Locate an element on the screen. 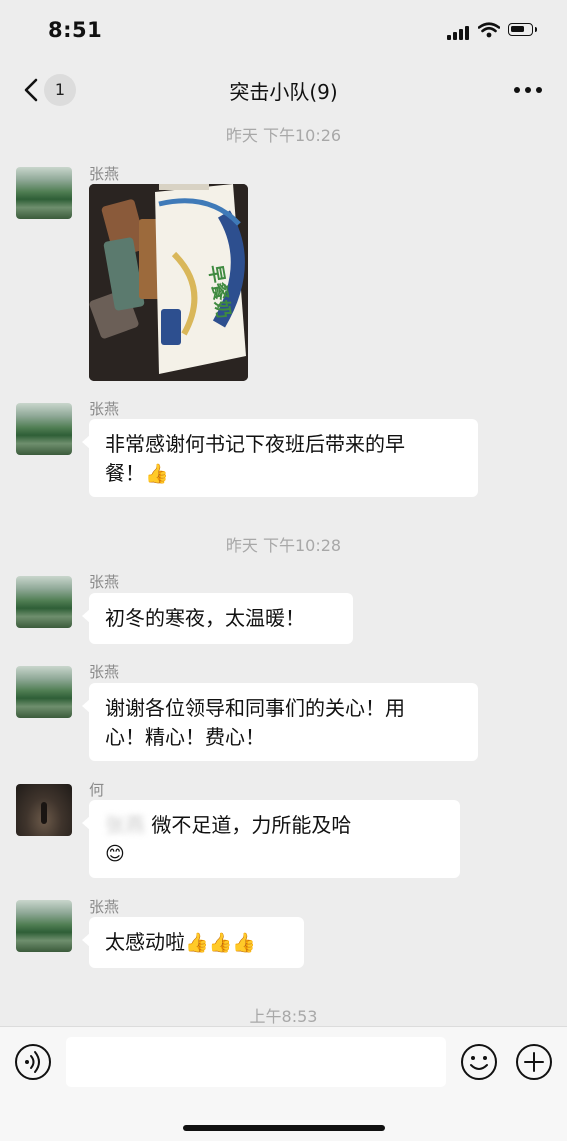 This screenshot has height=1141, width=567. message-text: 心！精心！费心！ is located at coordinates (185, 737).